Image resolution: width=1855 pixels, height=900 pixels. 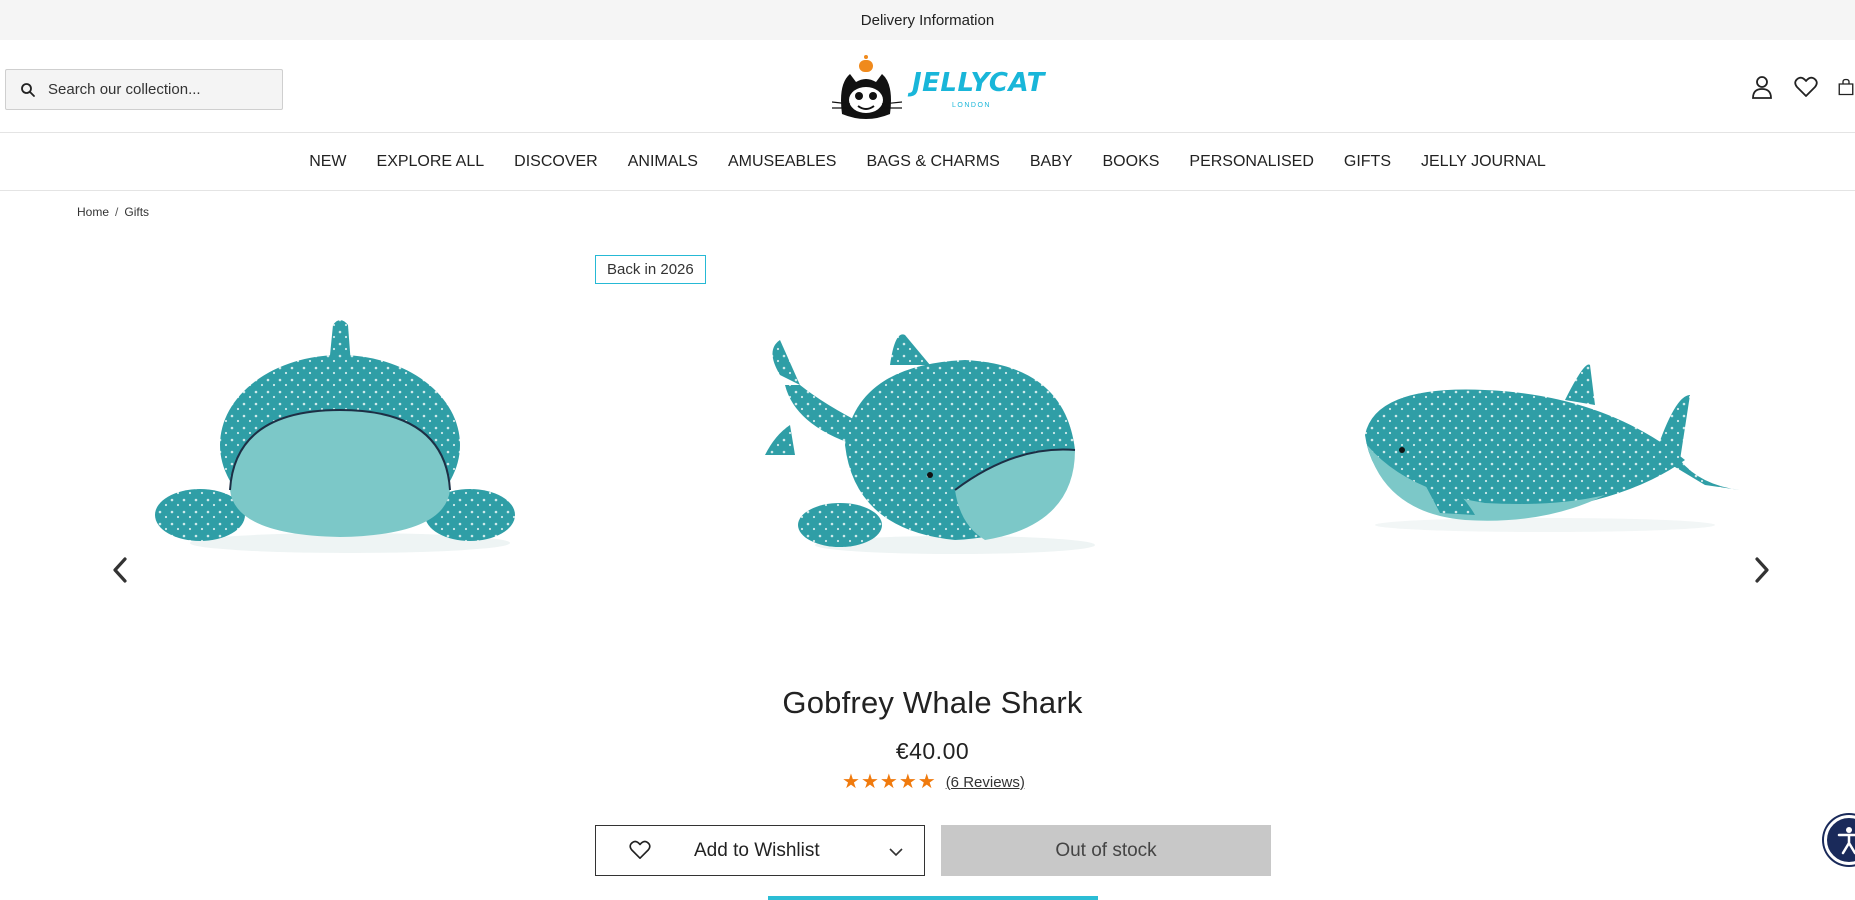 I want to click on chevron-right-icon, so click(x=1762, y=570).